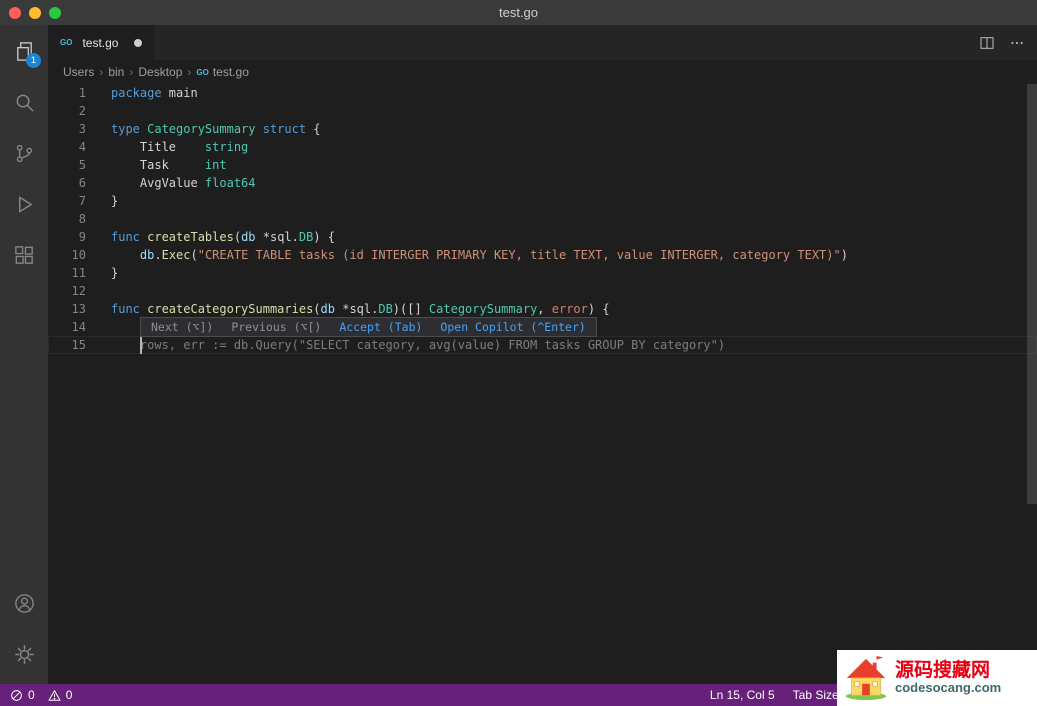  Describe the element at coordinates (78, 345) in the screenshot. I see `line-number: 15` at that location.